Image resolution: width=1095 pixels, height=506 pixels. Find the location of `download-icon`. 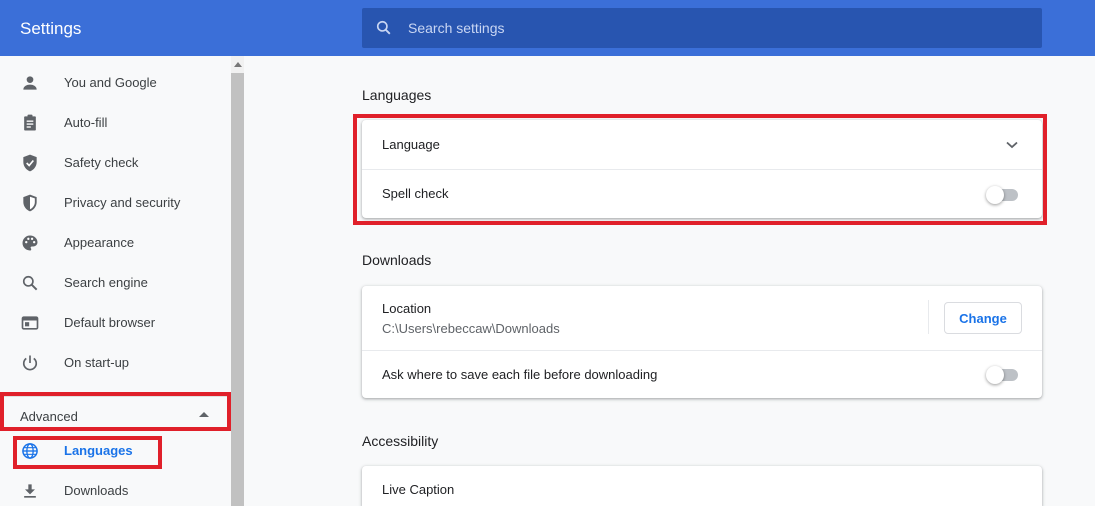

download-icon is located at coordinates (30, 491).